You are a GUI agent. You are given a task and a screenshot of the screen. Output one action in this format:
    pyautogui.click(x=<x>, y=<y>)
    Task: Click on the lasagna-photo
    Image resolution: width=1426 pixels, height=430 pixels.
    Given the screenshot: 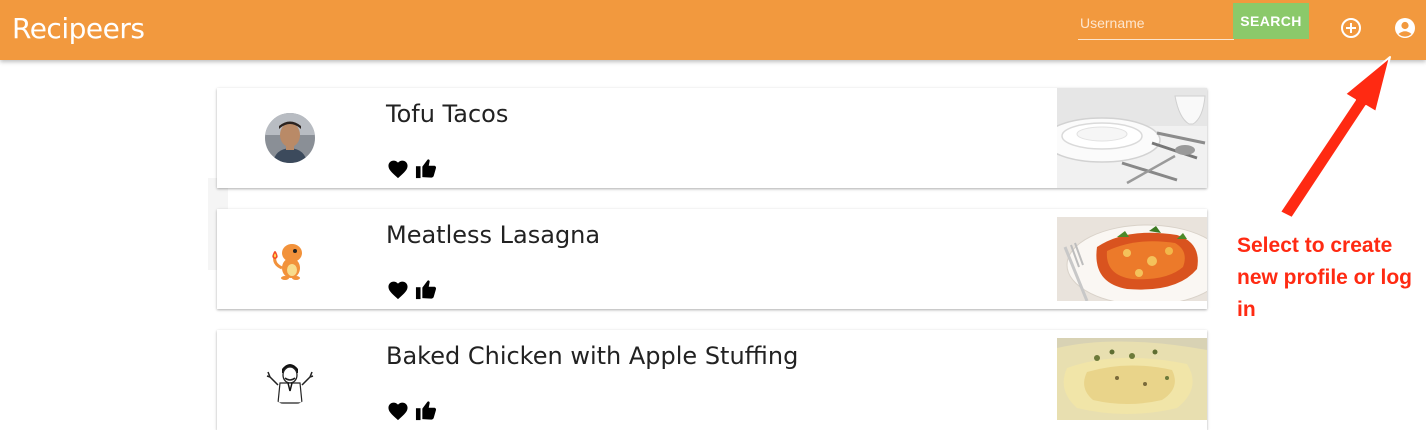 What is the action you would take?
    pyautogui.click(x=1132, y=259)
    